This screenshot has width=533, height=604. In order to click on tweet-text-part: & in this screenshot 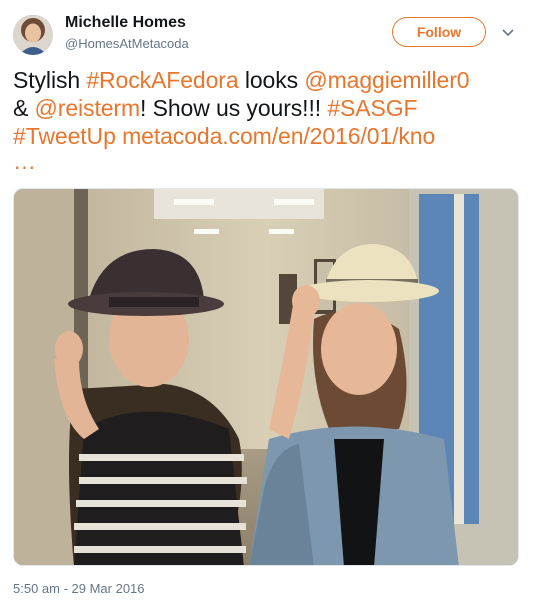, I will do `click(24, 108)`.